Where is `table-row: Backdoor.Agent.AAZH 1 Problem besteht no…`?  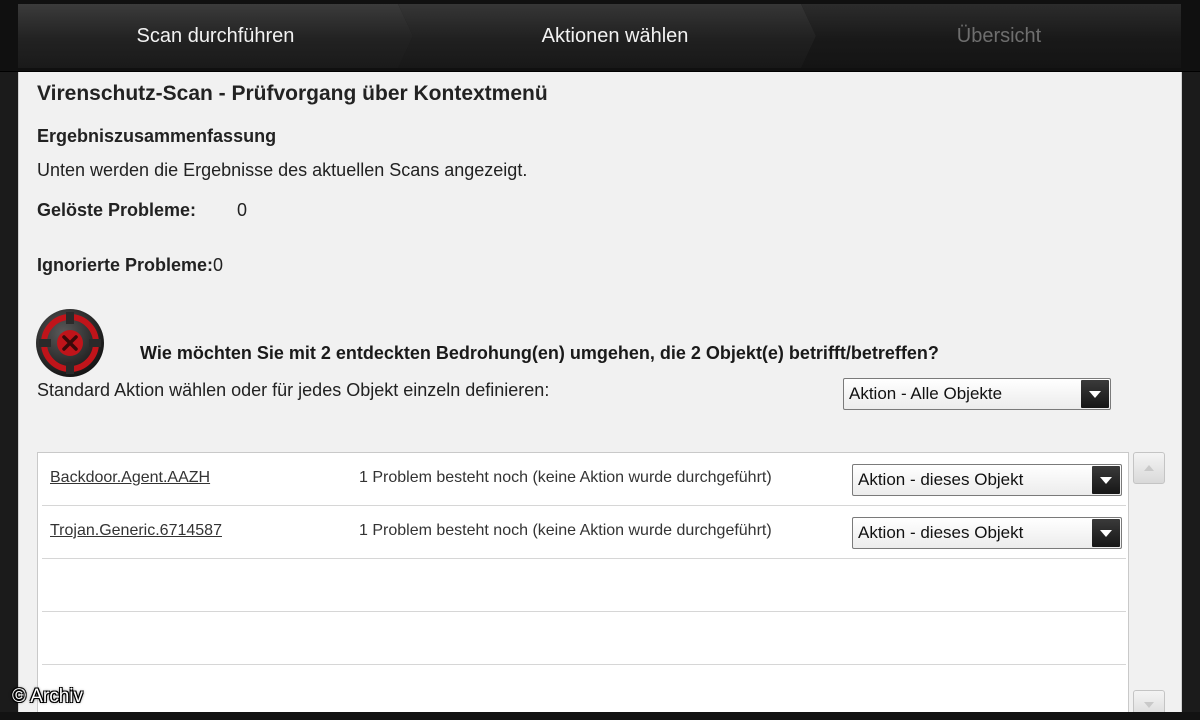 table-row: Backdoor.Agent.AAZH 1 Problem besteht no… is located at coordinates (584, 479).